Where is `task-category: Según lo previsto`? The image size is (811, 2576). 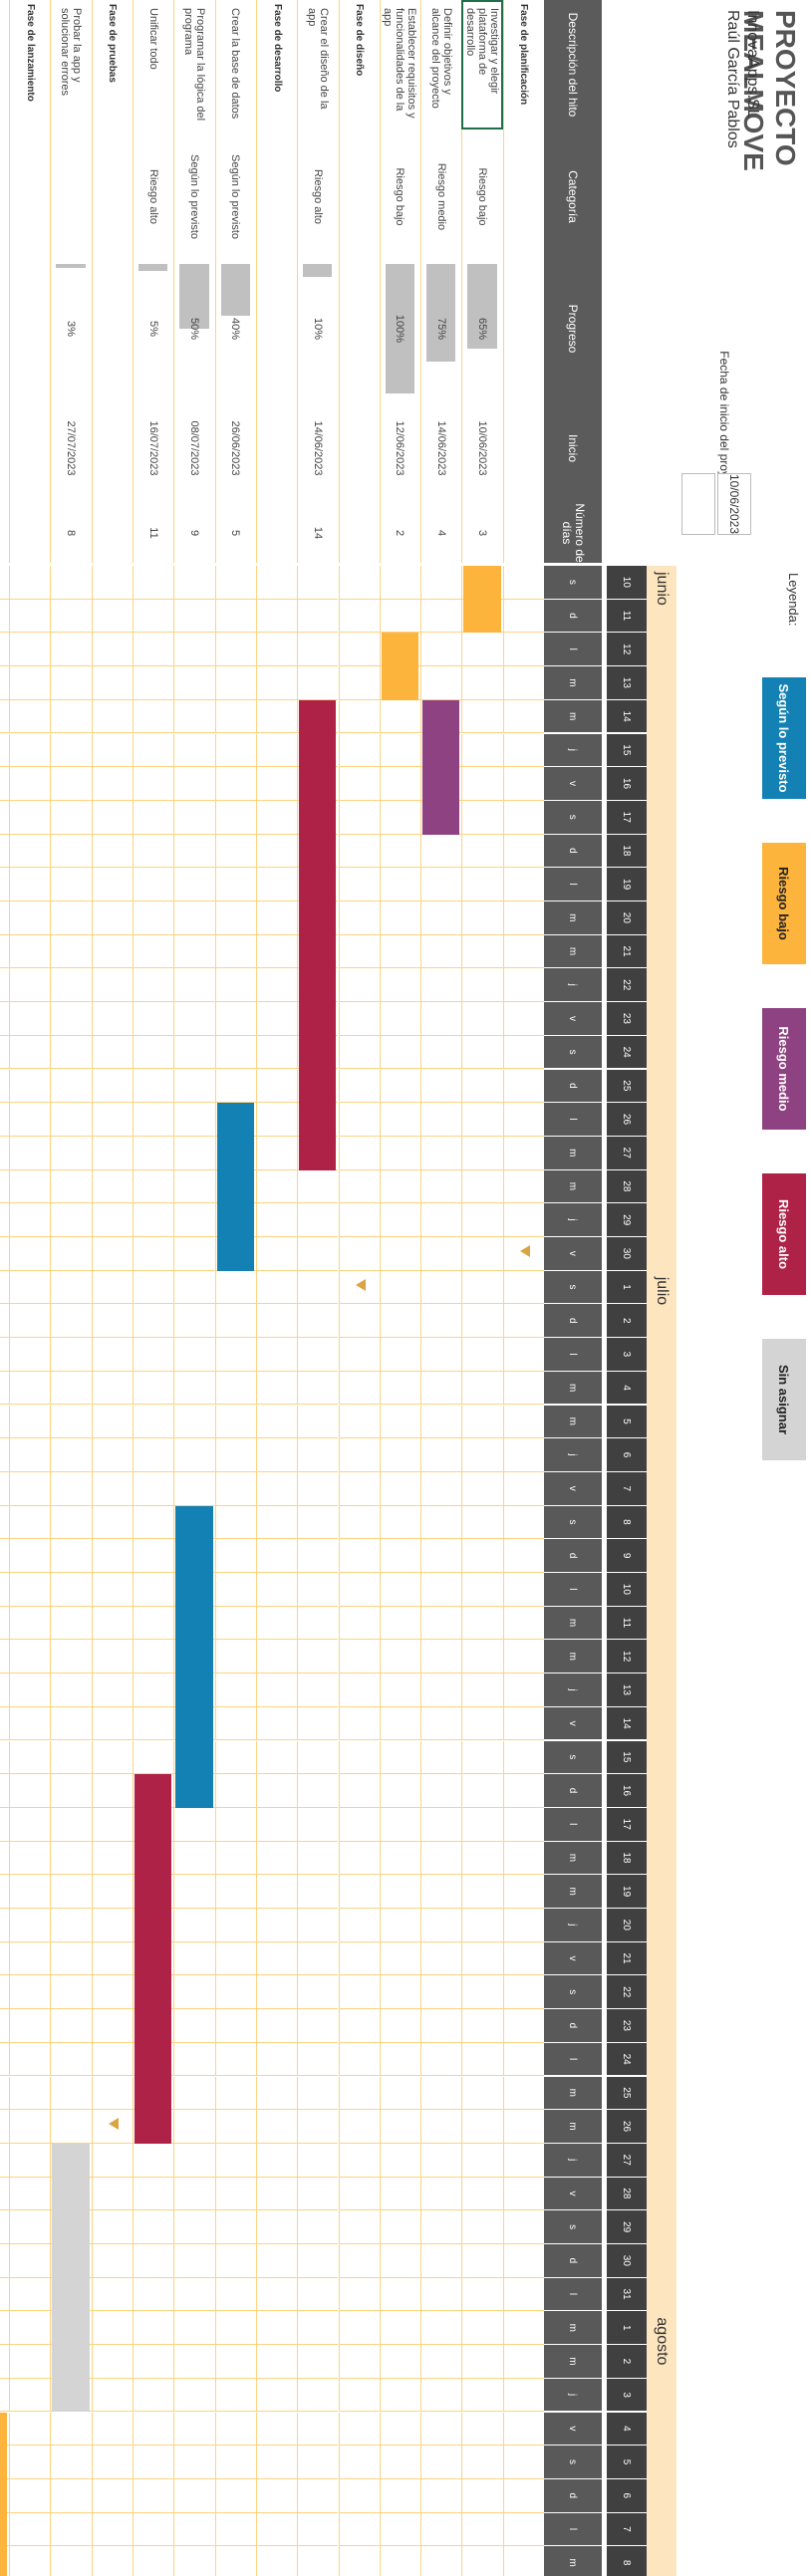 task-category: Según lo previsto is located at coordinates (235, 196).